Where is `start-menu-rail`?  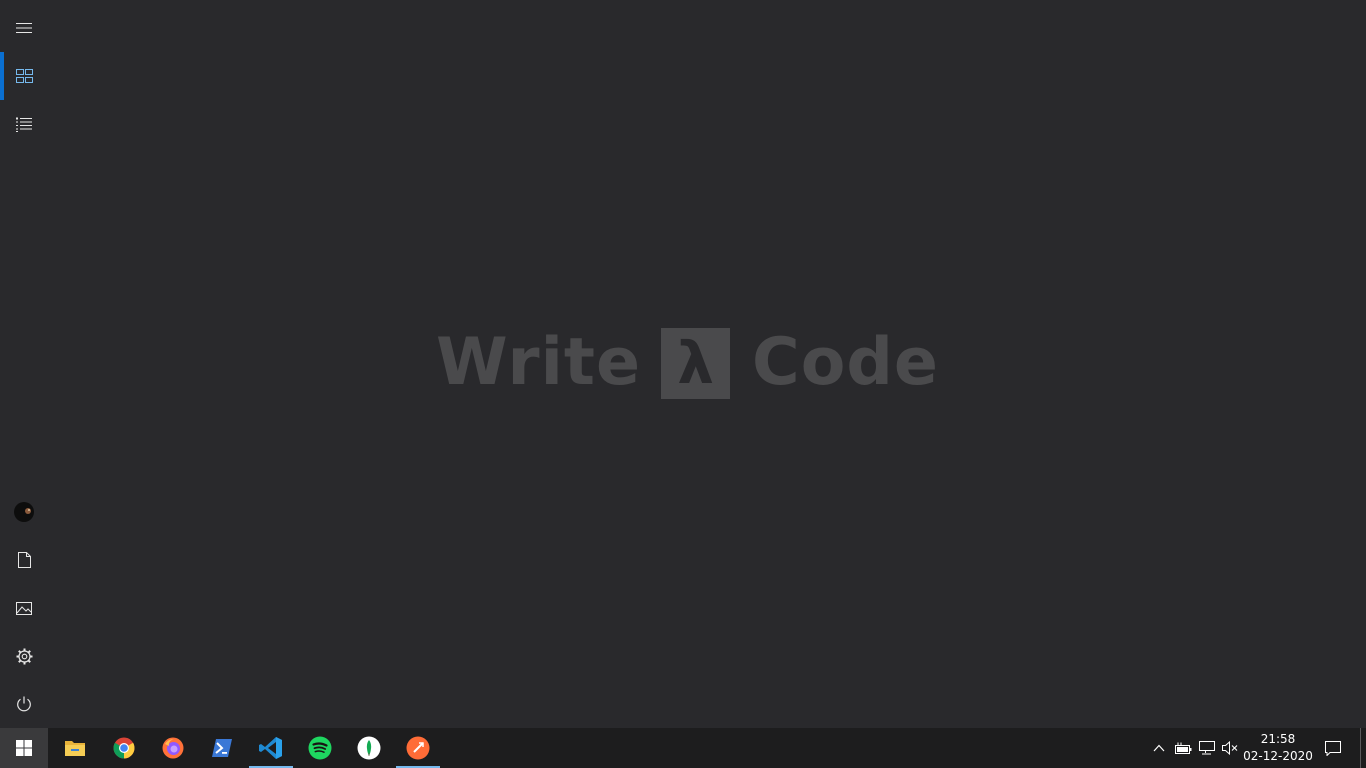 start-menu-rail is located at coordinates (24, 364).